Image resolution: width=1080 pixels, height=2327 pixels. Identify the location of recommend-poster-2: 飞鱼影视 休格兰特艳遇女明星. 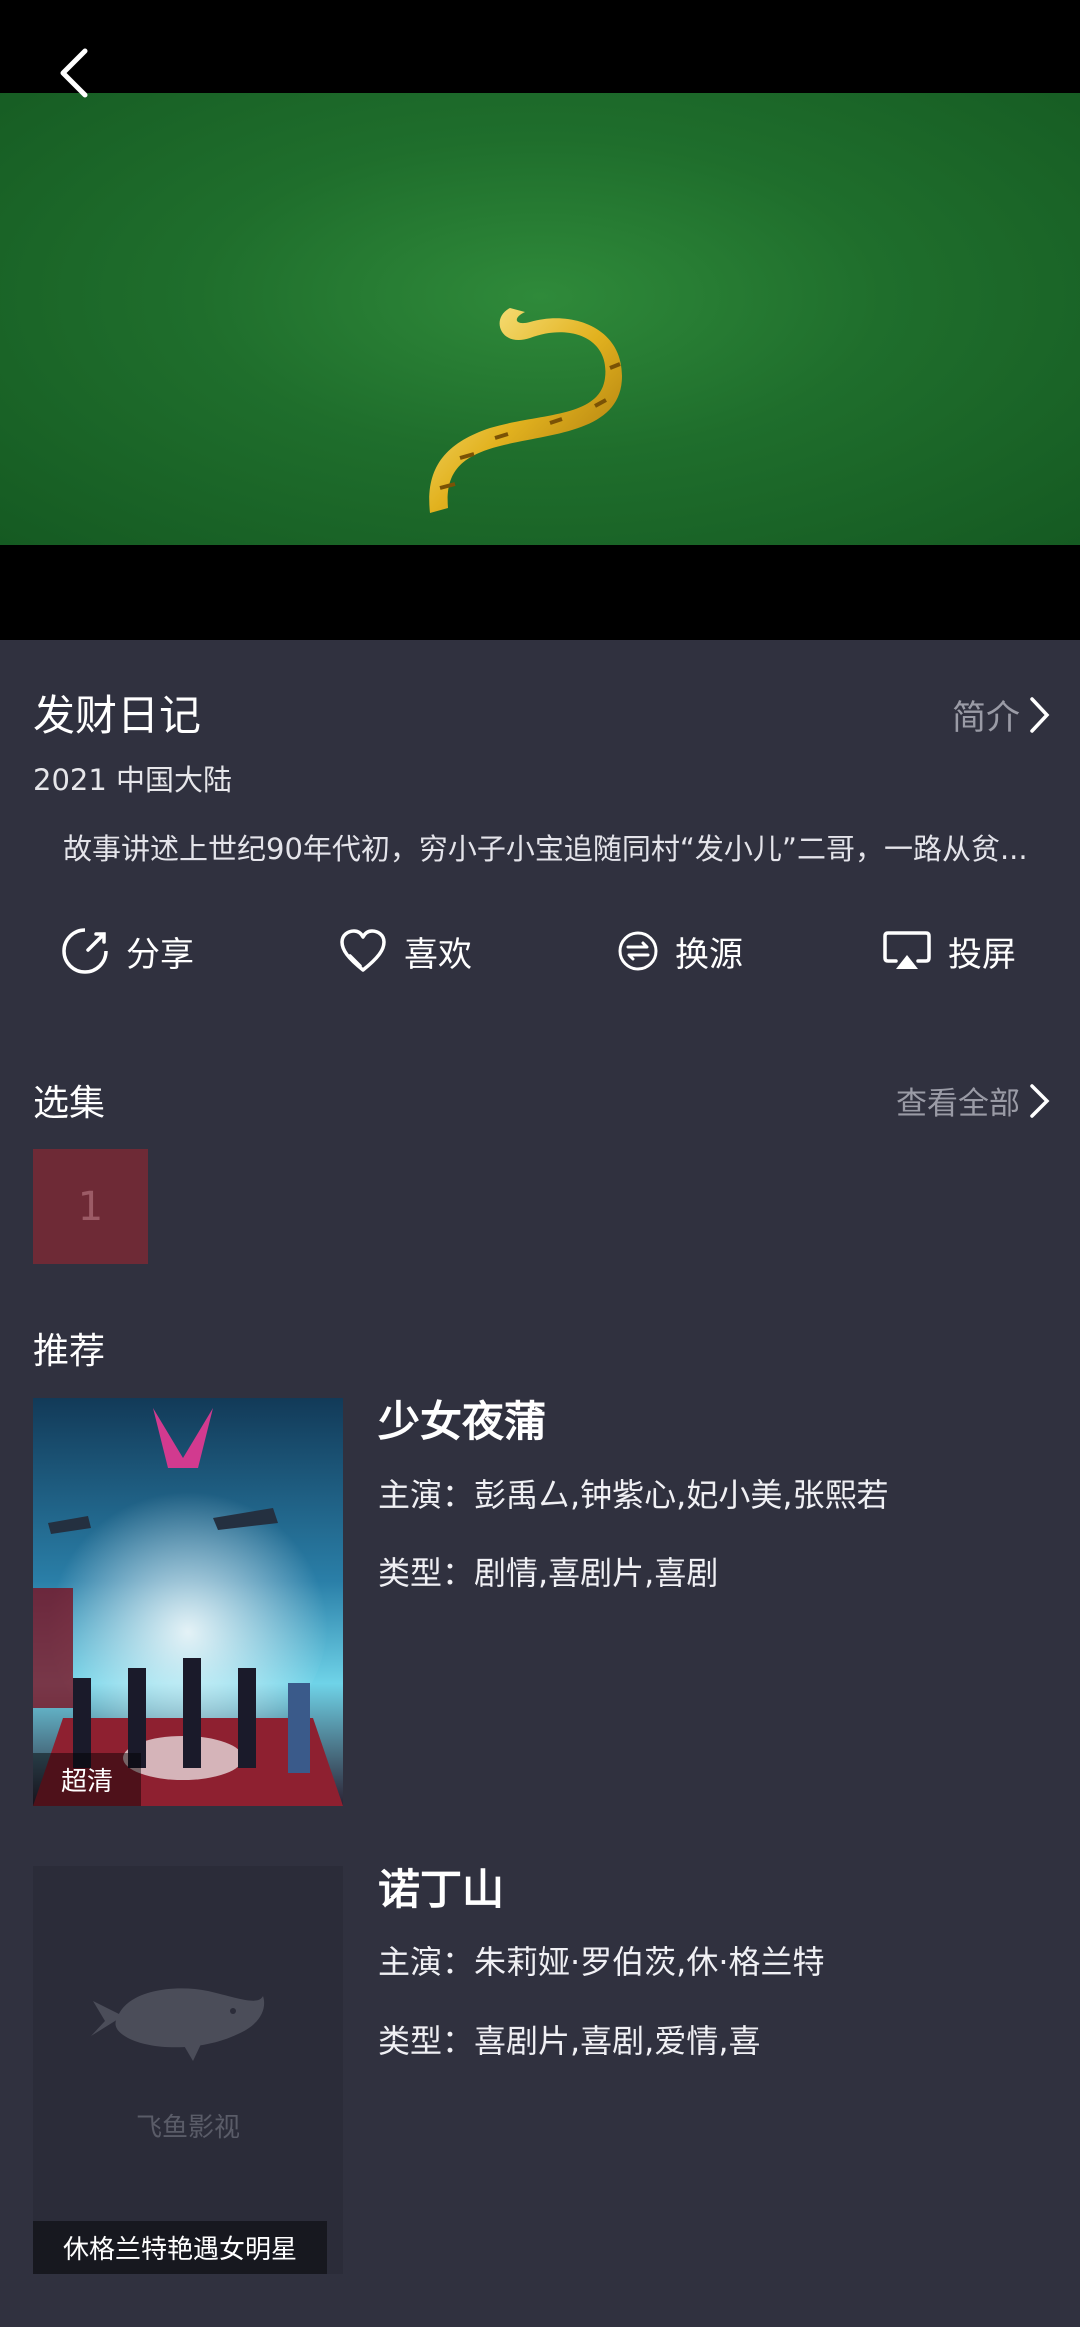
(188, 2070).